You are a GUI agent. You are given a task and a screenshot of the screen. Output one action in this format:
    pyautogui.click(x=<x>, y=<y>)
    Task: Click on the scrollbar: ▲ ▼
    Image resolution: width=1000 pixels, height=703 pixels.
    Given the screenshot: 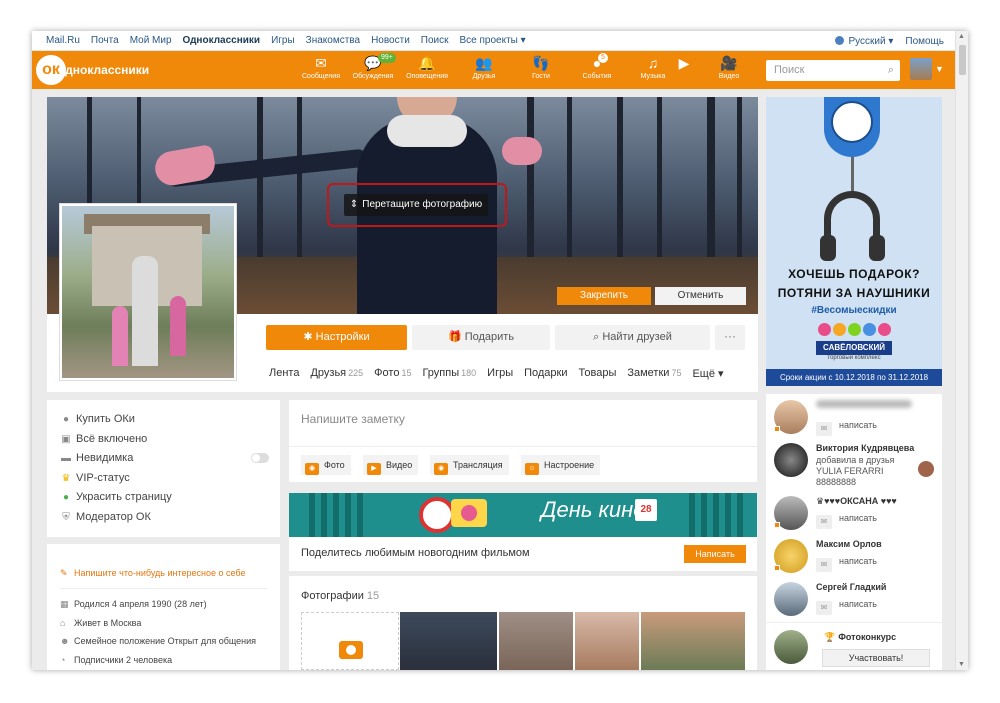 What is the action you would take?
    pyautogui.click(x=961, y=350)
    